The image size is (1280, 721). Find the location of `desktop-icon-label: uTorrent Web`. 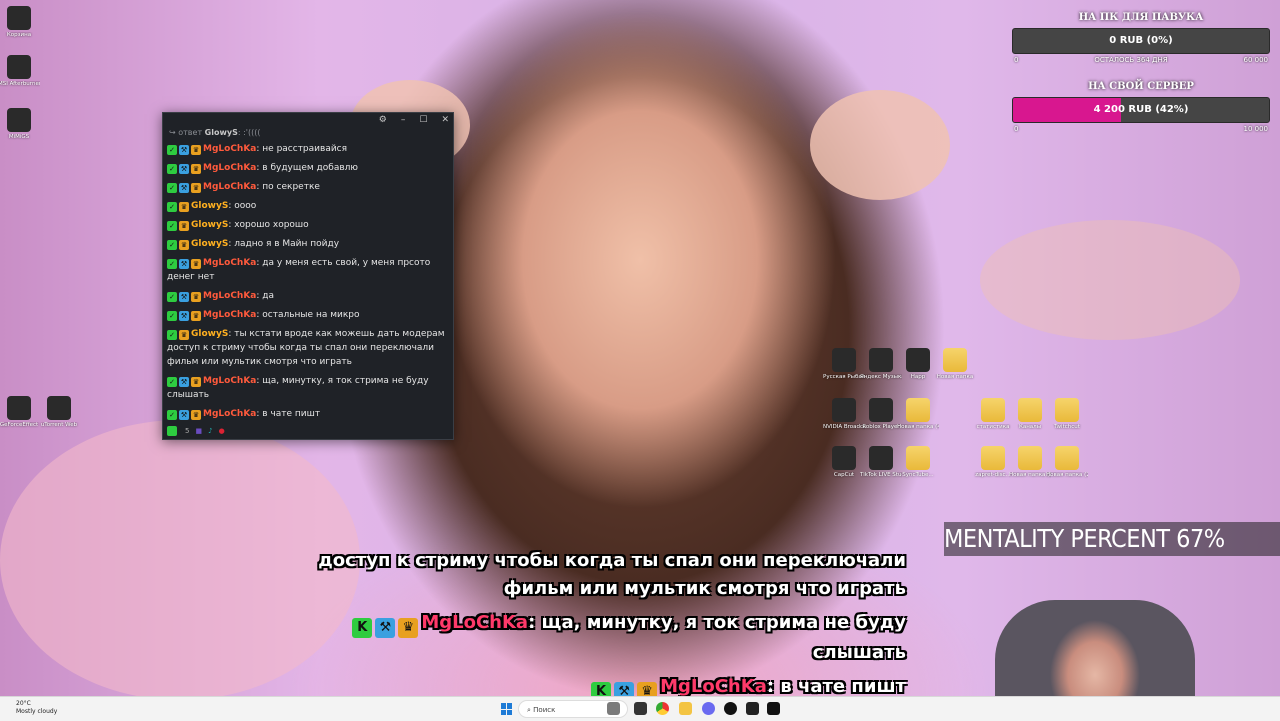

desktop-icon-label: uTorrent Web is located at coordinates (59, 425).